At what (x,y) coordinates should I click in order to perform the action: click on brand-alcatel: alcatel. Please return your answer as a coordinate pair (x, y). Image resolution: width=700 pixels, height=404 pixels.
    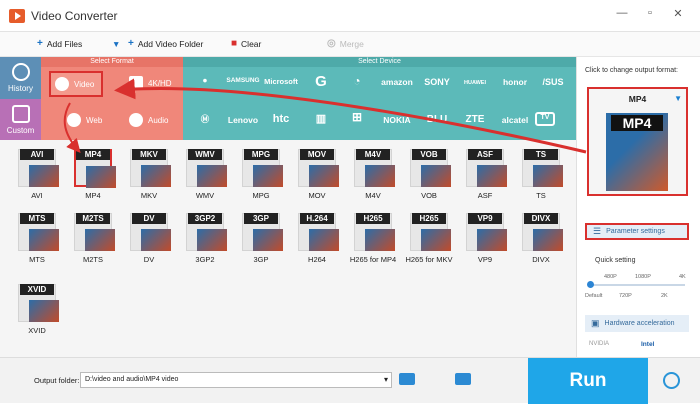
    Looking at the image, I should click on (515, 120).